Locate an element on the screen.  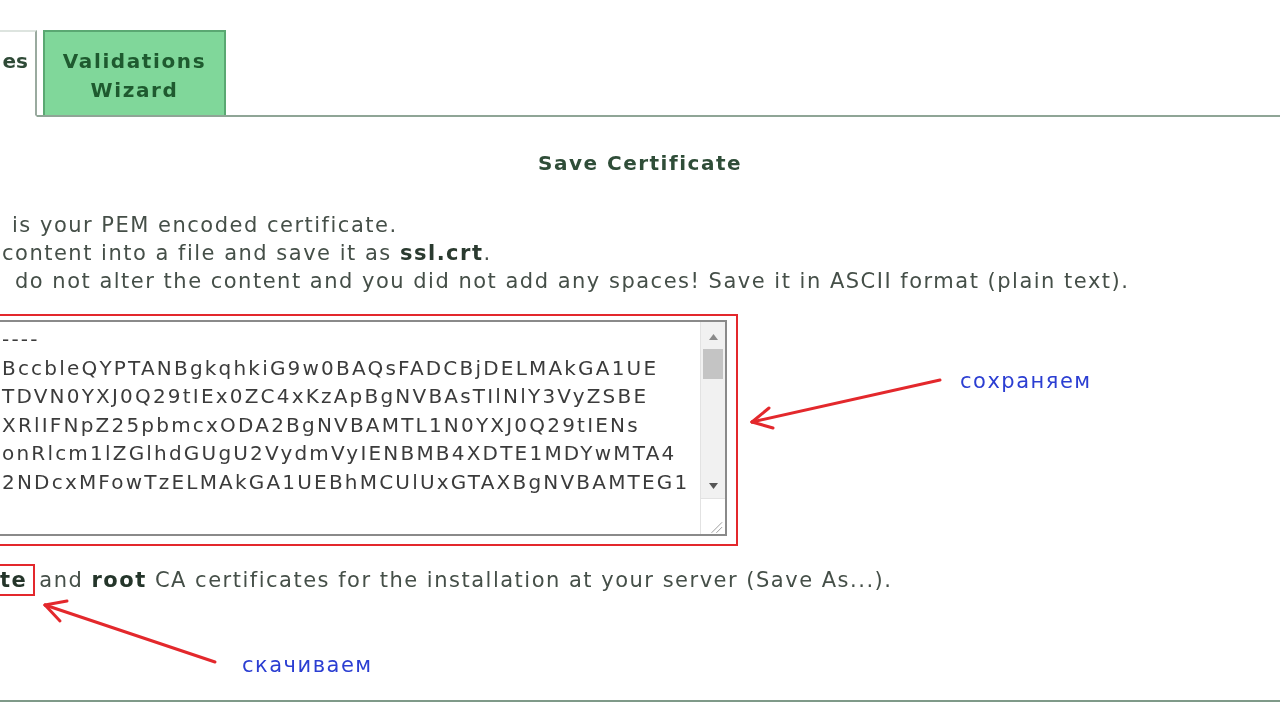
instruction-text: content into a file and save it as ssl.crt. is located at coordinates (246, 253).